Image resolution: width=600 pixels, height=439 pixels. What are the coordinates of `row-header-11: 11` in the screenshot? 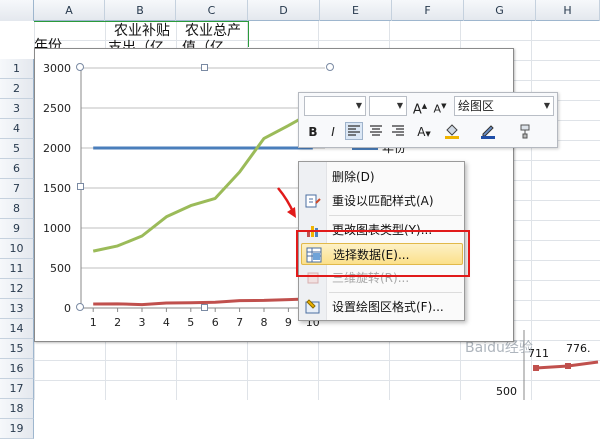 It's located at (17, 269).